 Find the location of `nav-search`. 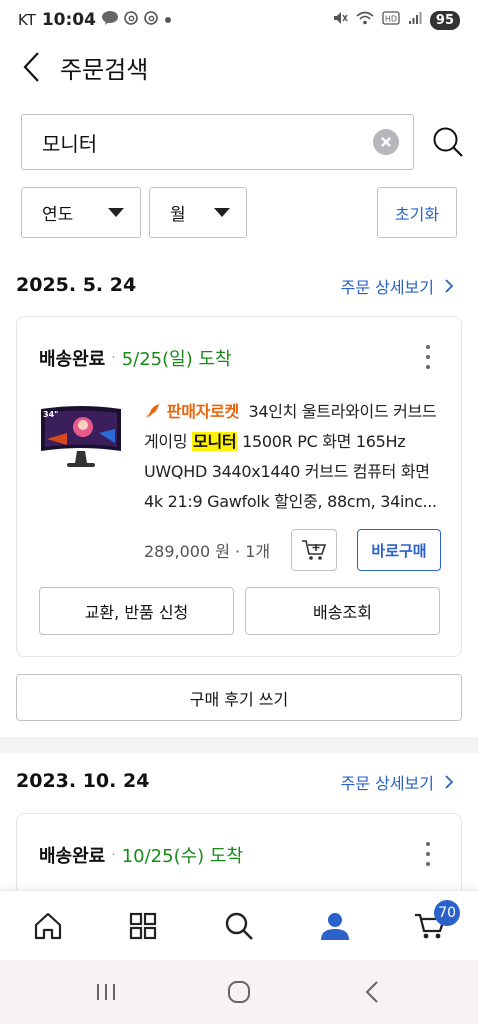

nav-search is located at coordinates (239, 926).